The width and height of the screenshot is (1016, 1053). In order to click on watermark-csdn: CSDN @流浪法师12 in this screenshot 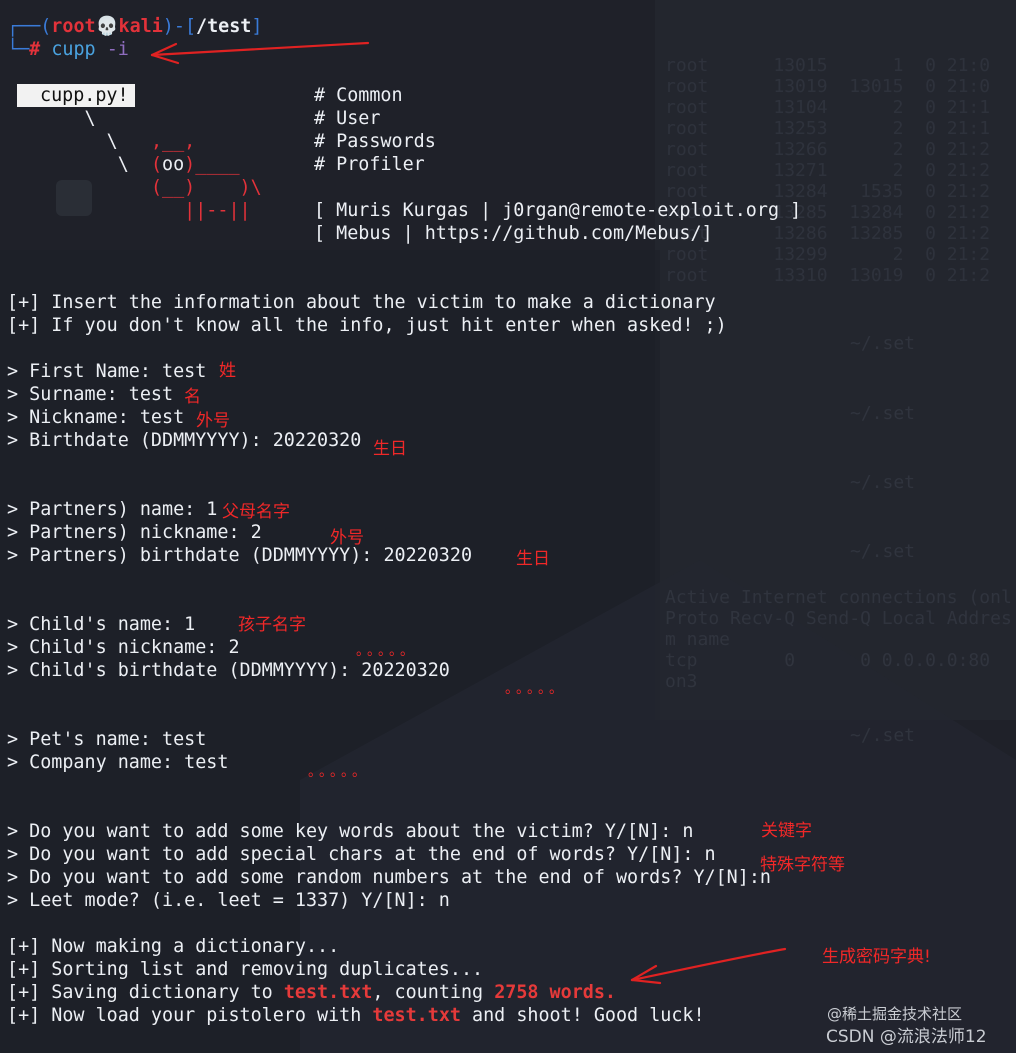, I will do `click(906, 1037)`.